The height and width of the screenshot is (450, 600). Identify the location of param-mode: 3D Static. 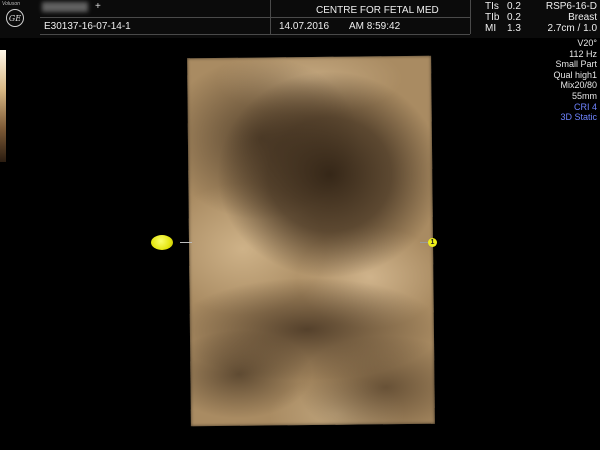
(578, 117).